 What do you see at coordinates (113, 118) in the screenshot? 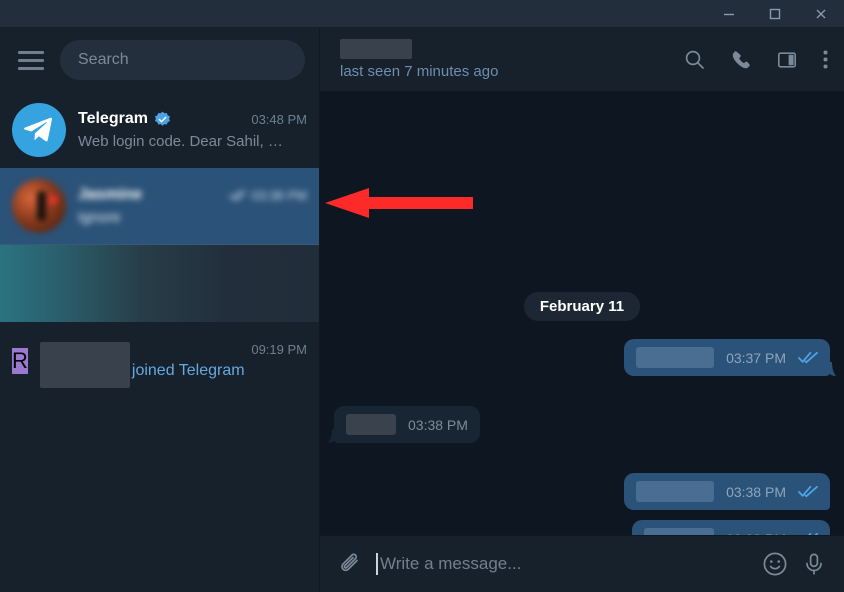
I see `chat-item-name: Telegram` at bounding box center [113, 118].